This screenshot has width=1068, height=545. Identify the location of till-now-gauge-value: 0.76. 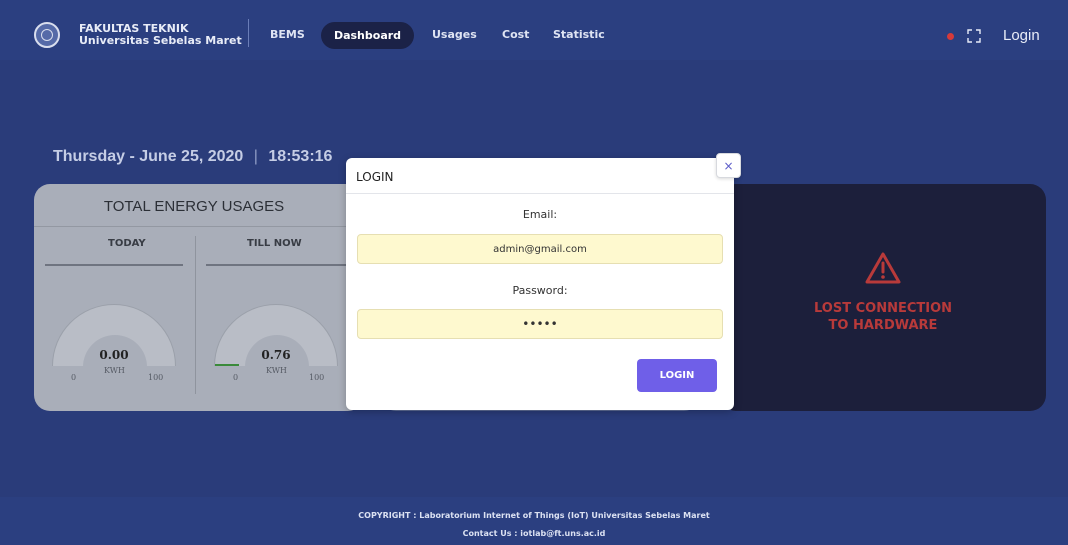
(276, 355).